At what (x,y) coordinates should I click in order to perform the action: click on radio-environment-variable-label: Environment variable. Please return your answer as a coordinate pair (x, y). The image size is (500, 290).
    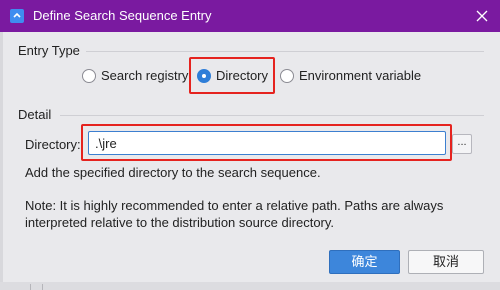
    Looking at the image, I should click on (360, 75).